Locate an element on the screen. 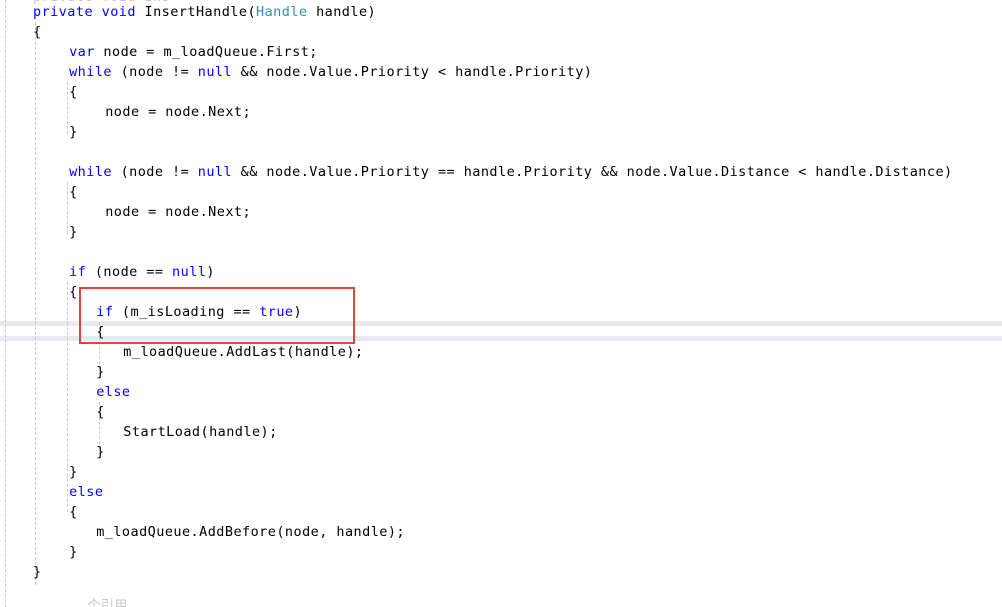 This screenshot has height=607, width=1002. code-line: 个引用 is located at coordinates (64, 601).